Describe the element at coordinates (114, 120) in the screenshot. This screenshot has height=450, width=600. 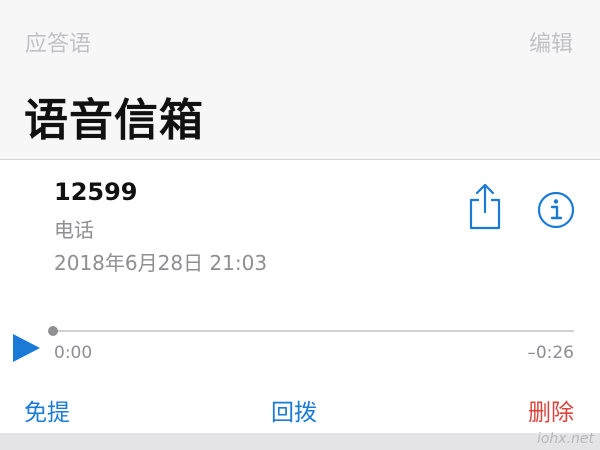
I see `page-title: 语音信箱` at that location.